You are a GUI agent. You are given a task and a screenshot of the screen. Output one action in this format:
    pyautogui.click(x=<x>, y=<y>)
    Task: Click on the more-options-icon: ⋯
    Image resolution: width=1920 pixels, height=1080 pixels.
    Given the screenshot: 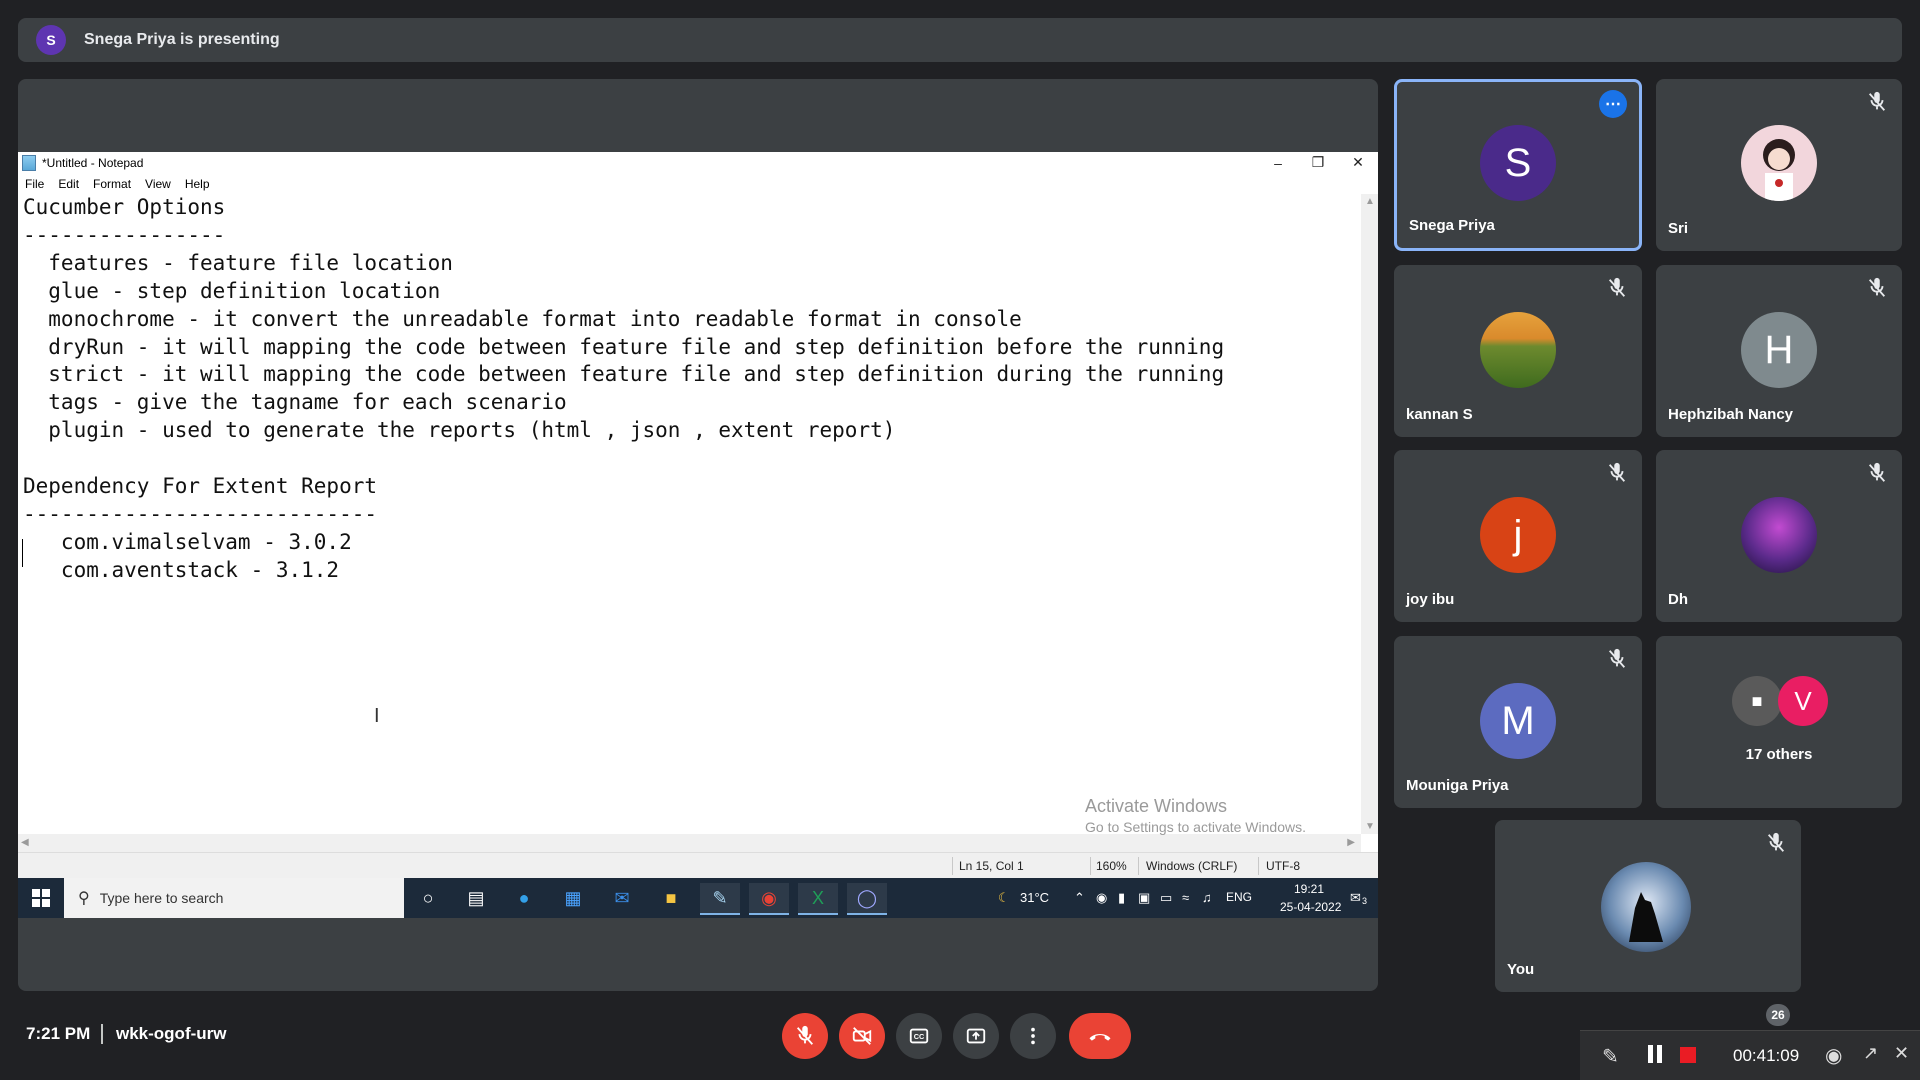 What is the action you would take?
    pyautogui.click(x=1613, y=104)
    